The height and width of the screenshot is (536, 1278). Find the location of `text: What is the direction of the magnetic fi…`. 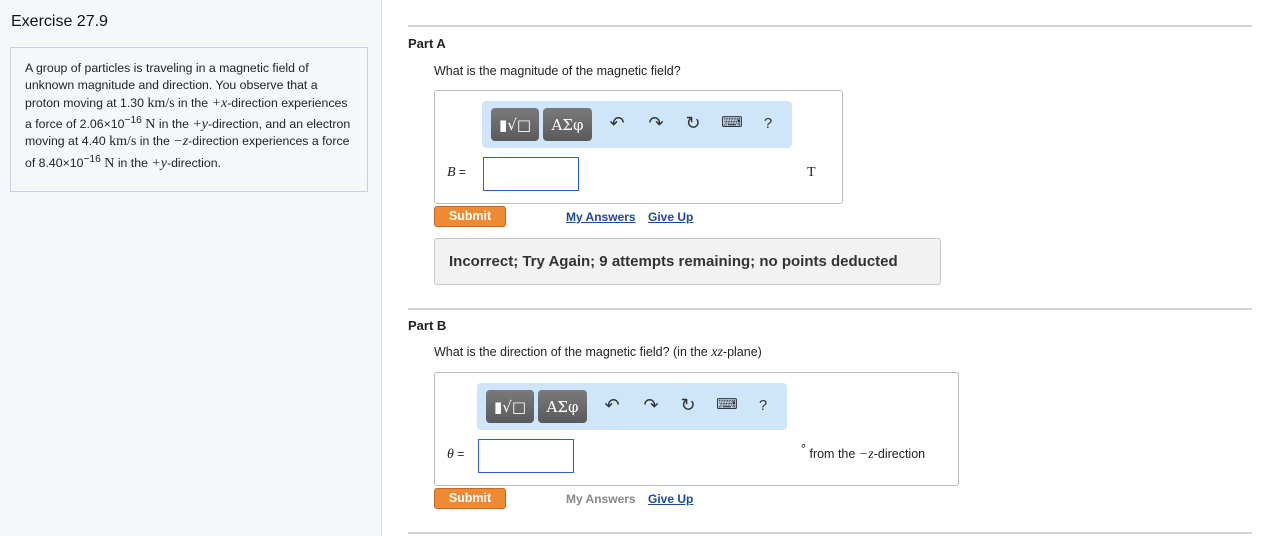

text: What is the direction of the magnetic fi… is located at coordinates (573, 352).